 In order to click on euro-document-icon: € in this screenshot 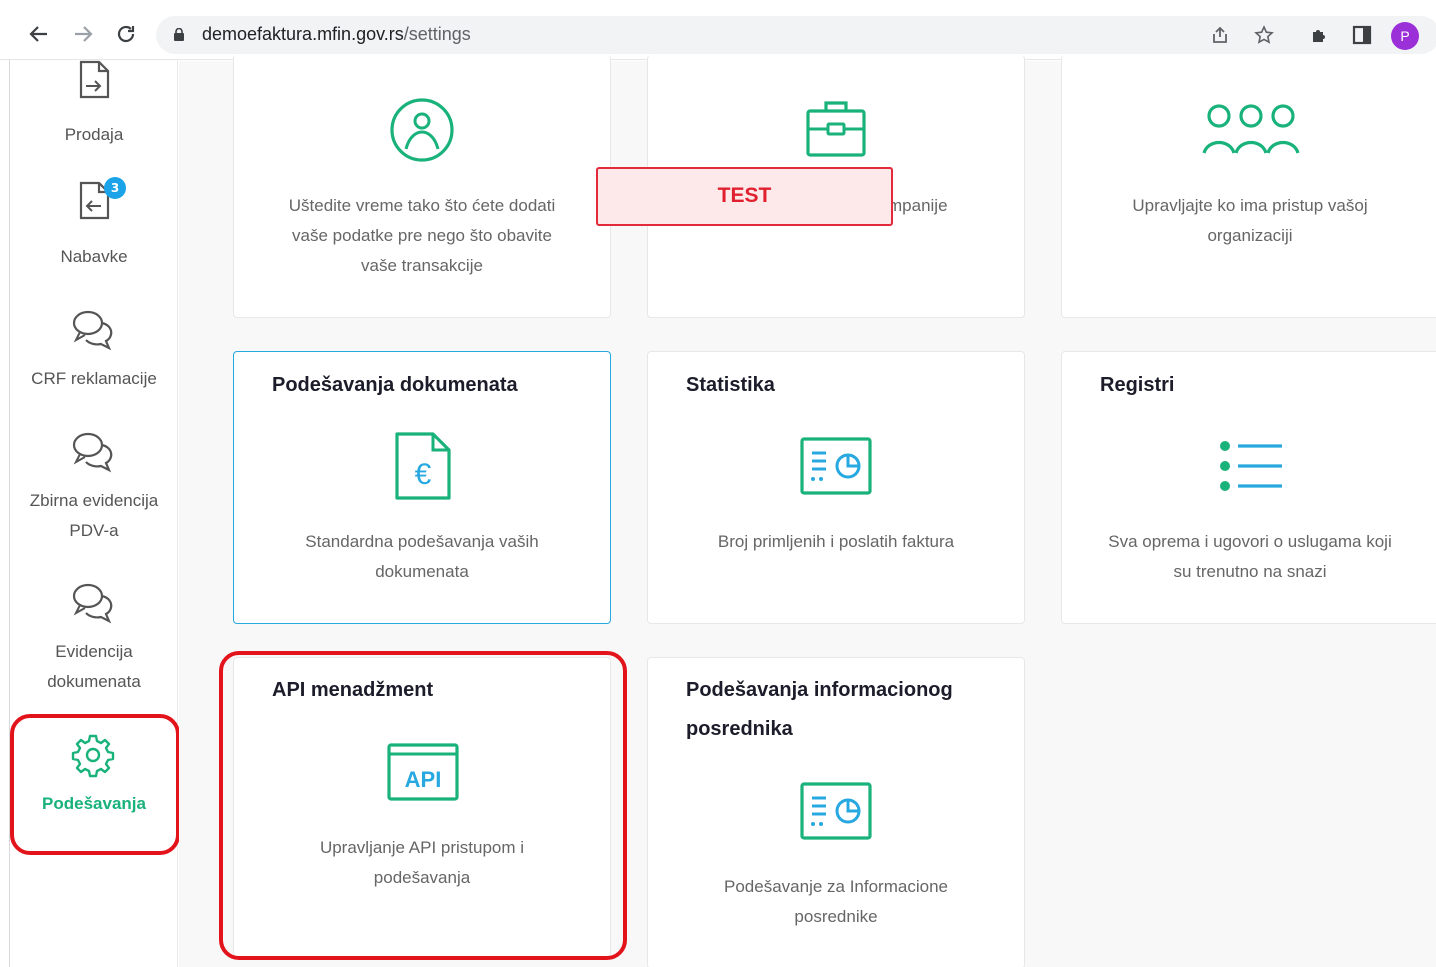, I will do `click(423, 466)`.